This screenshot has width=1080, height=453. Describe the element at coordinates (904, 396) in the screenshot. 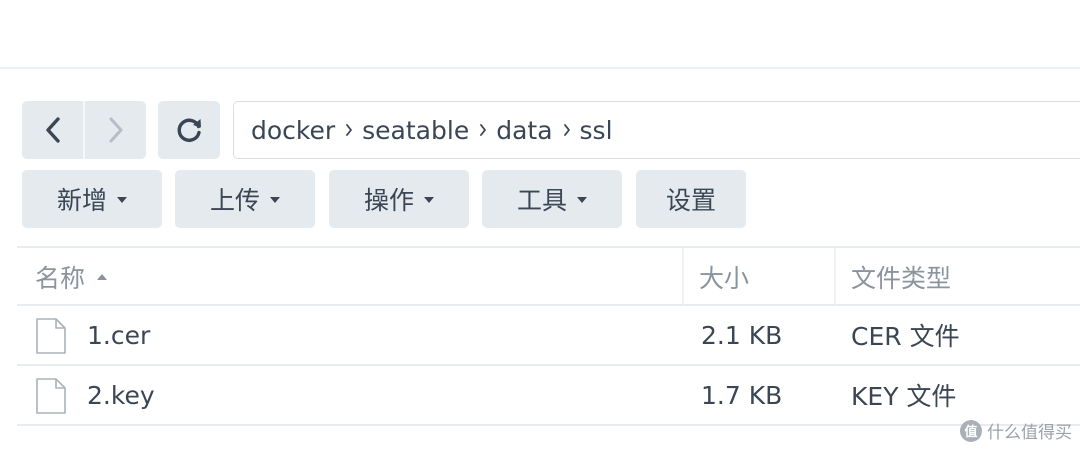

I see `file-type: KEY 文件` at that location.